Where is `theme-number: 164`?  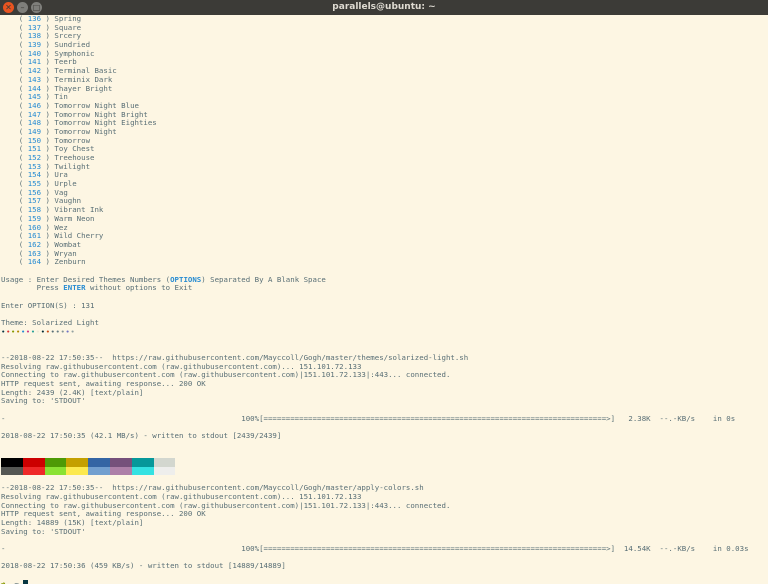 theme-number: 164 is located at coordinates (34, 262).